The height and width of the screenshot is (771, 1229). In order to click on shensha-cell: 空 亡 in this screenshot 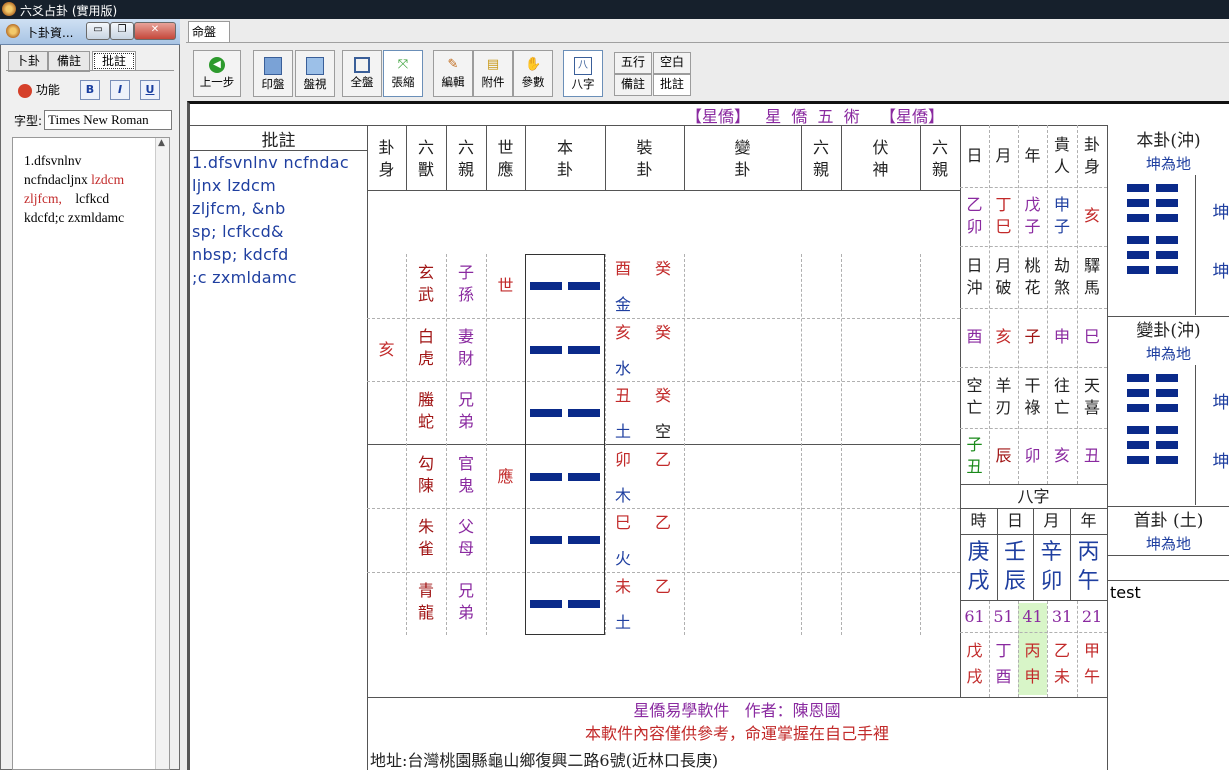, I will do `click(974, 396)`.